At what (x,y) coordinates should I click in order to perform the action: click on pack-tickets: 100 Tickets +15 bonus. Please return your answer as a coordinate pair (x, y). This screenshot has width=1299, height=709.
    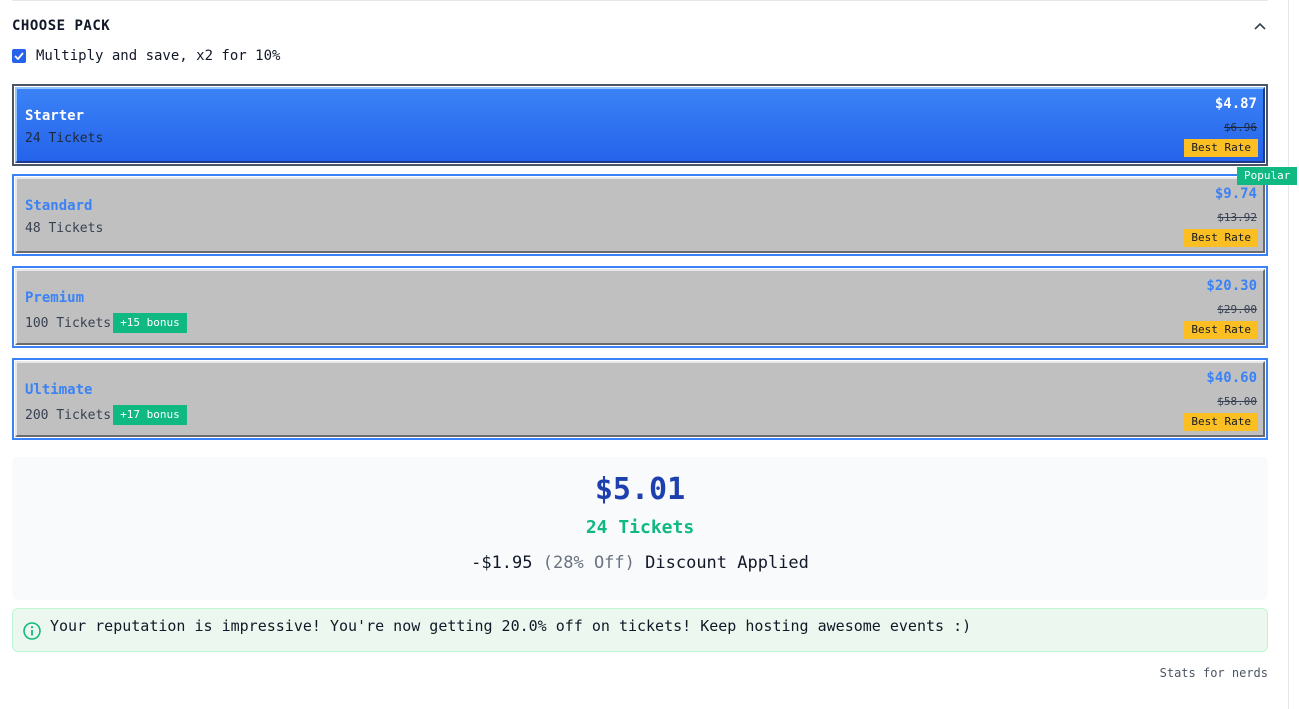
    Looking at the image, I should click on (106, 323).